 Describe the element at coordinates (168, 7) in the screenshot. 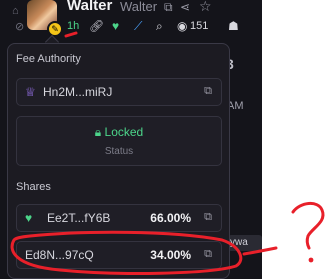

I see `copy-icon: ⧉` at that location.